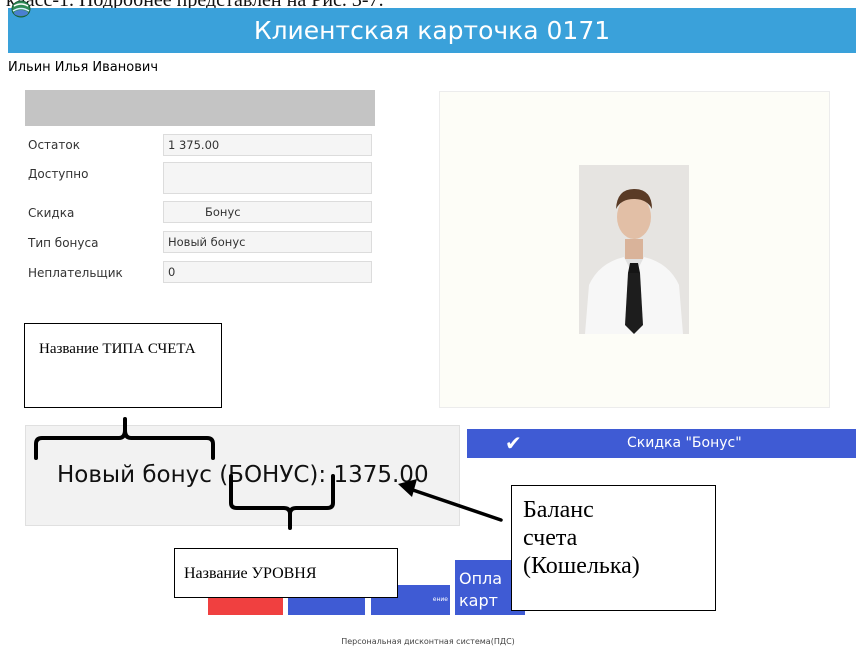 The image size is (856, 648). What do you see at coordinates (282, 502) in the screenshot?
I see `level-bracket` at bounding box center [282, 502].